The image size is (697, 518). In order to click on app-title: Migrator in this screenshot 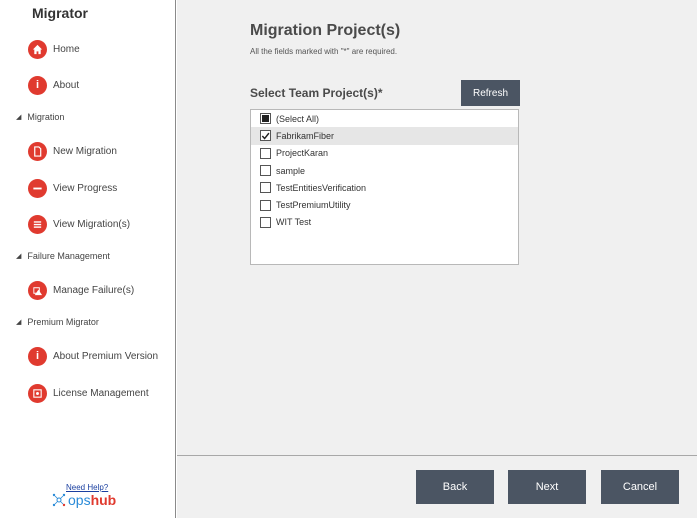, I will do `click(60, 13)`.